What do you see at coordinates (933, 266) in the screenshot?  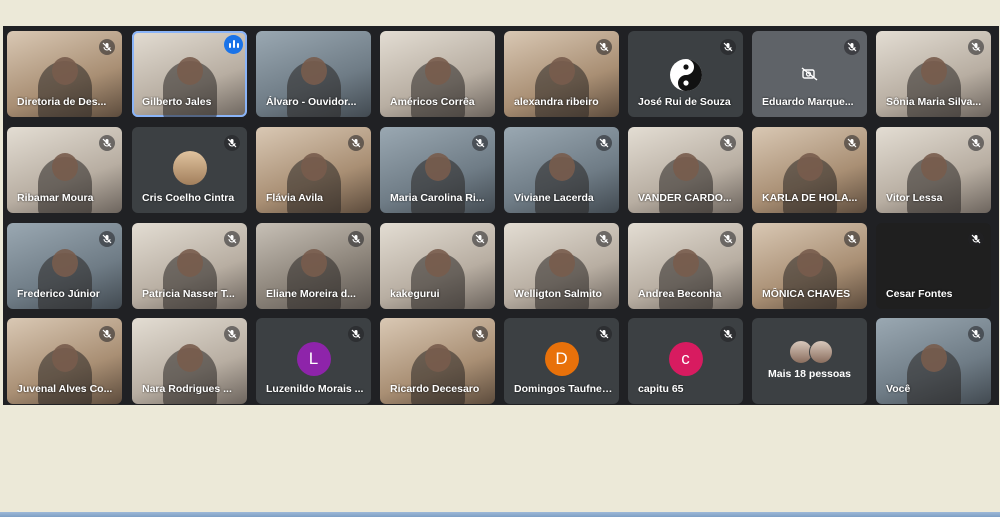 I see `participant-tile: Cesar Fontes` at bounding box center [933, 266].